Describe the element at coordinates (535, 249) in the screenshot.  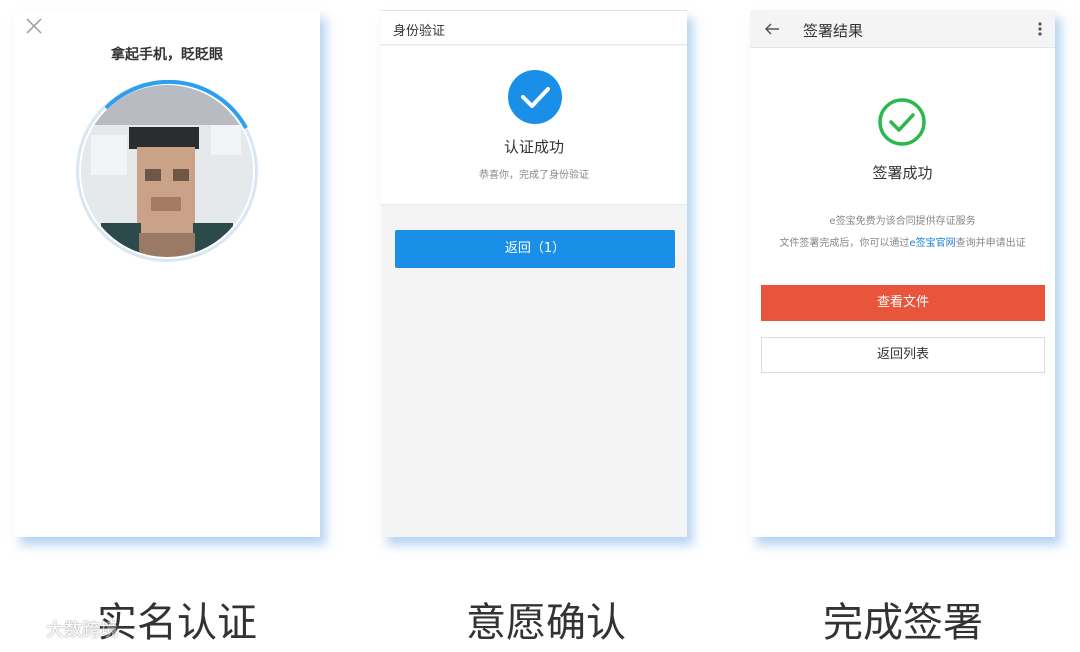
I see `back-button: 返回（1）` at that location.